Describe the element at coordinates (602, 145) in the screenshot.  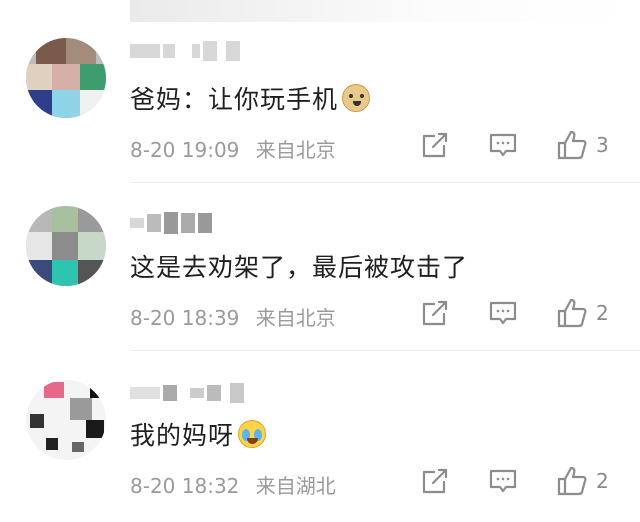
I see `like-count: 3` at that location.